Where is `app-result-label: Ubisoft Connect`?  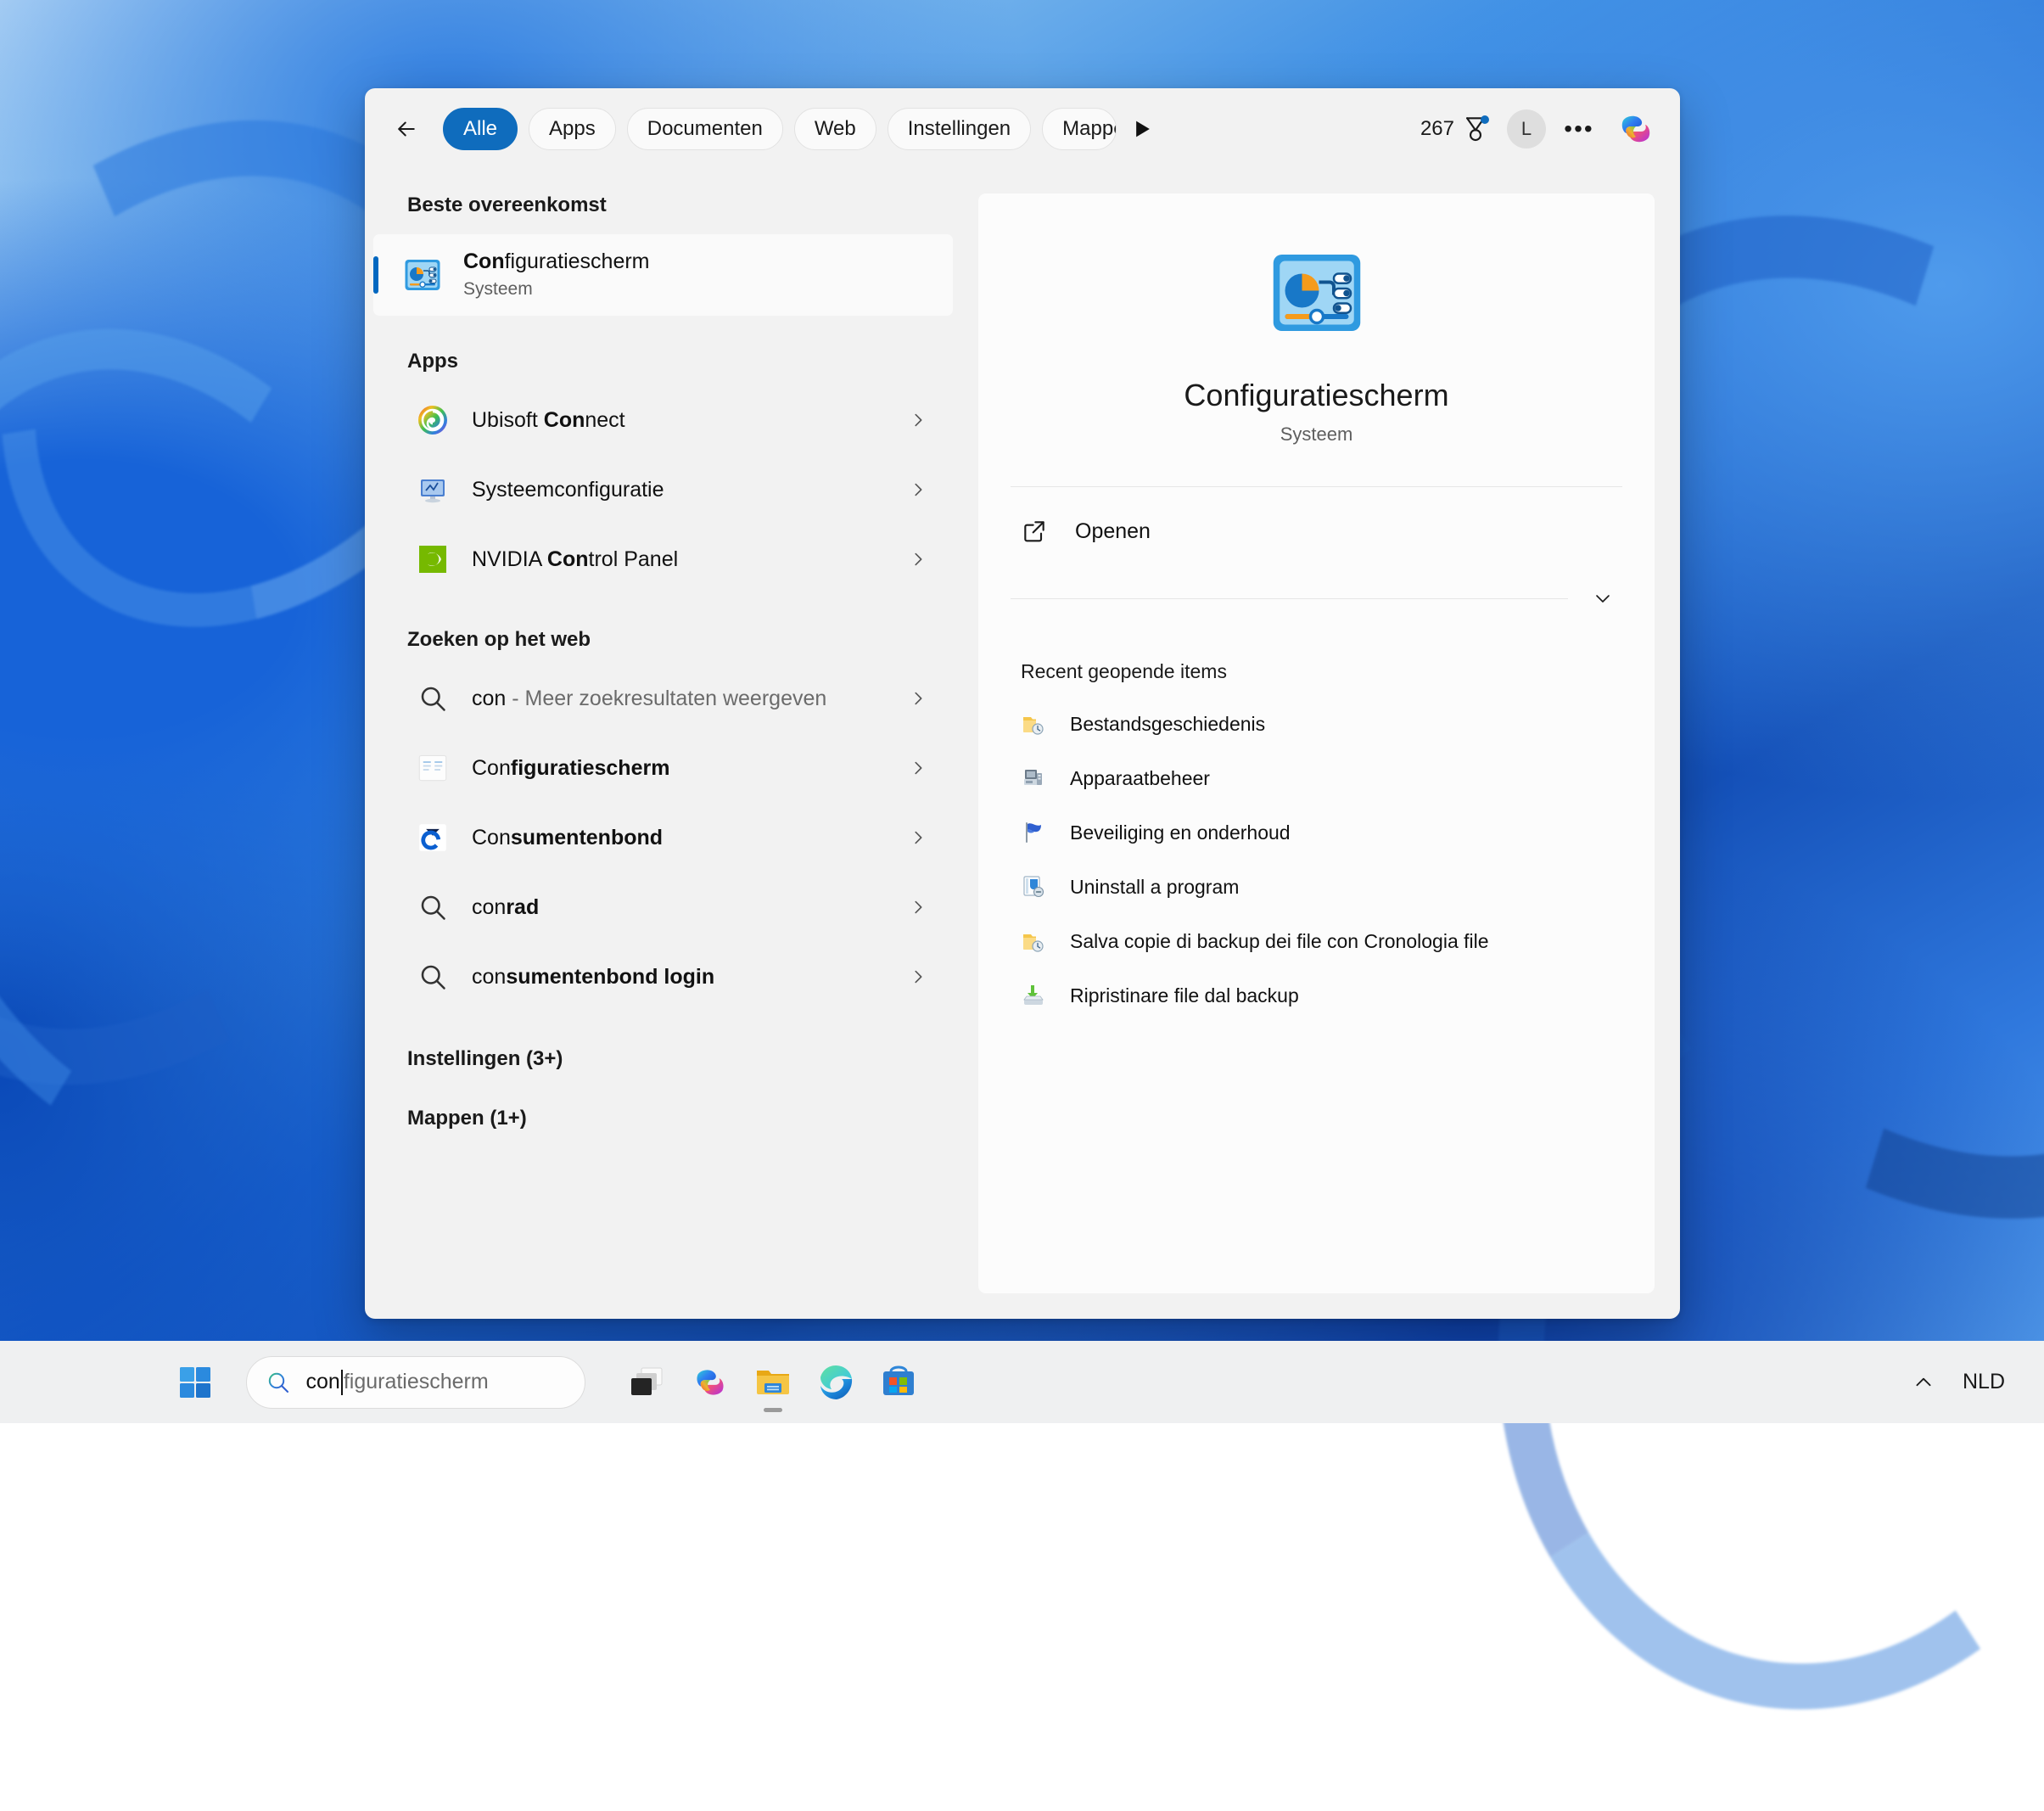
app-result-label: Ubisoft Connect is located at coordinates (548, 420).